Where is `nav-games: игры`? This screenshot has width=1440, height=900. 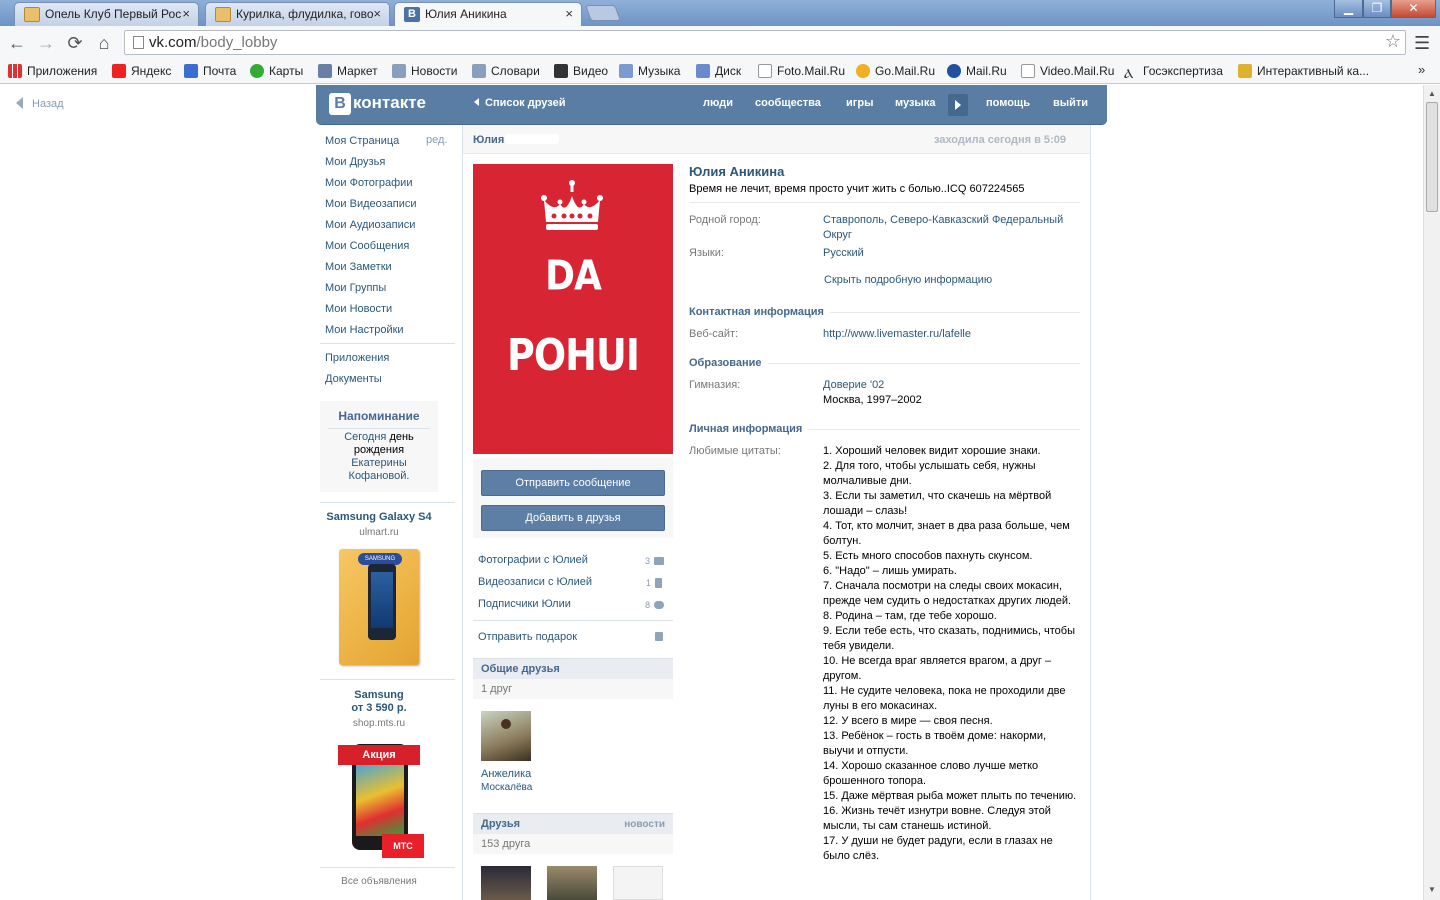 nav-games: игры is located at coordinates (859, 103).